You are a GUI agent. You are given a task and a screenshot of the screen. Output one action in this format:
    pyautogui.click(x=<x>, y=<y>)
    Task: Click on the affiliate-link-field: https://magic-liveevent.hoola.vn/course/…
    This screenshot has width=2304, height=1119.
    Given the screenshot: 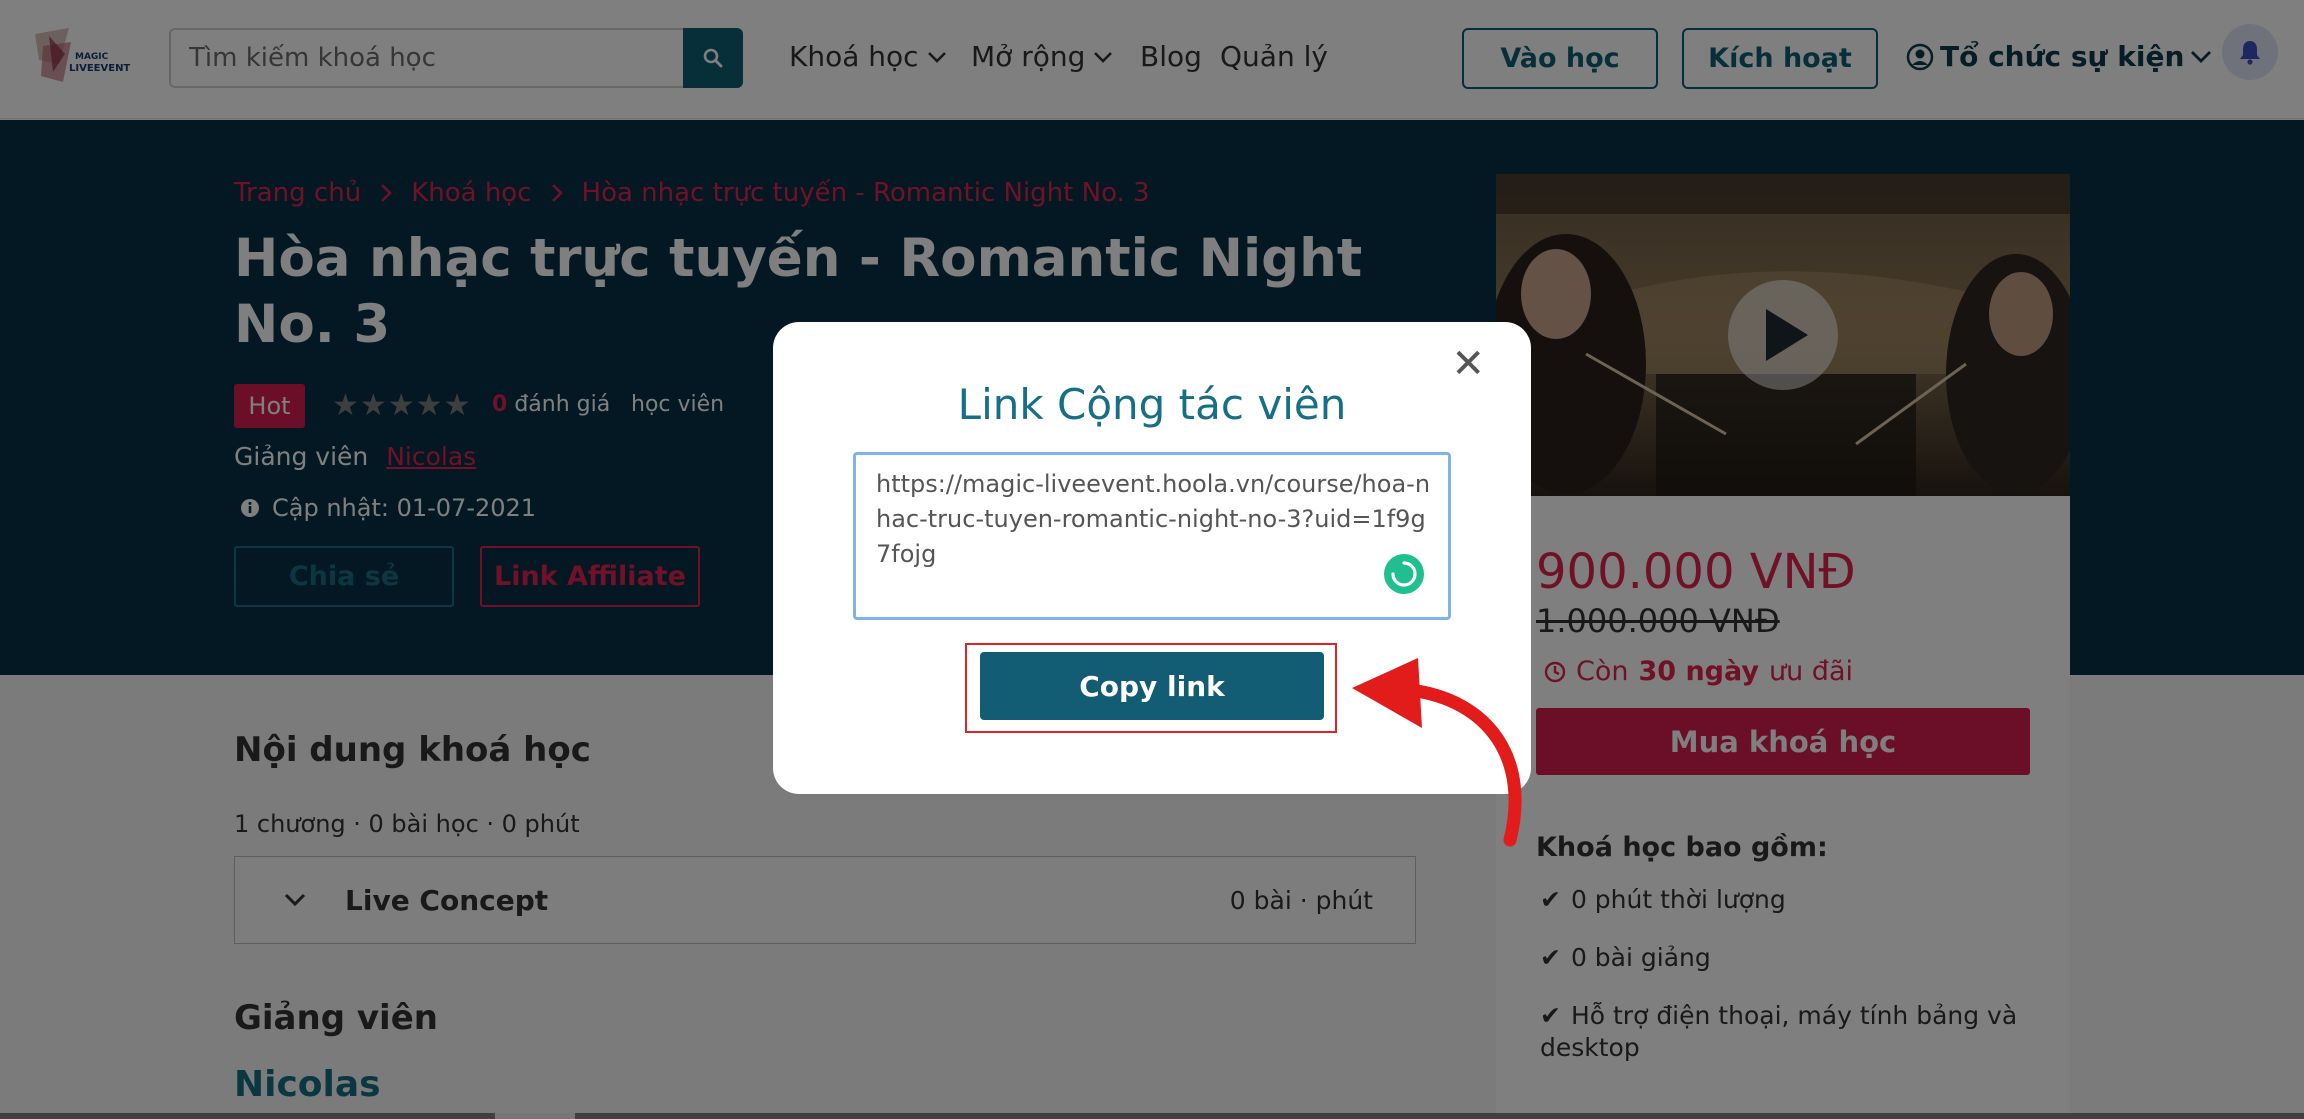 What is the action you would take?
    pyautogui.click(x=1152, y=536)
    